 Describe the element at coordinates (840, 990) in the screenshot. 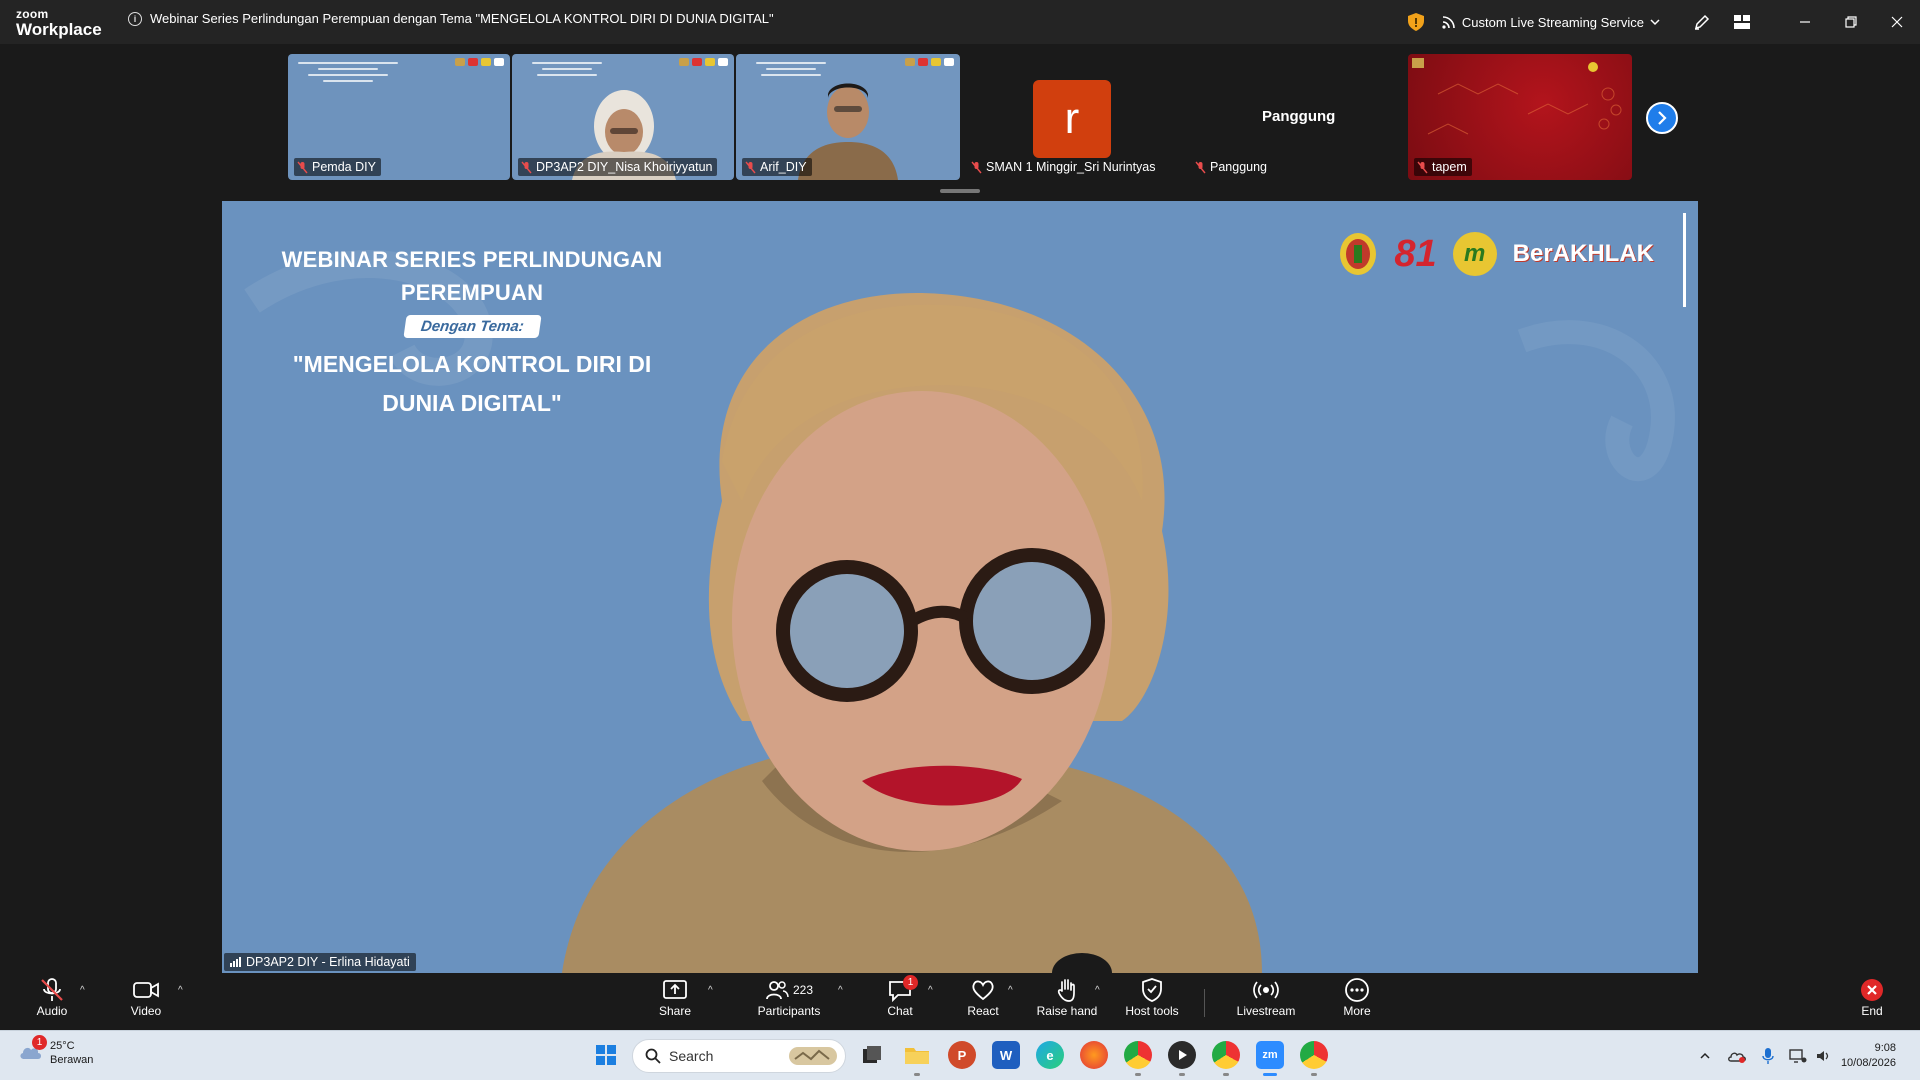

I see `participants-options-caret: ^` at that location.